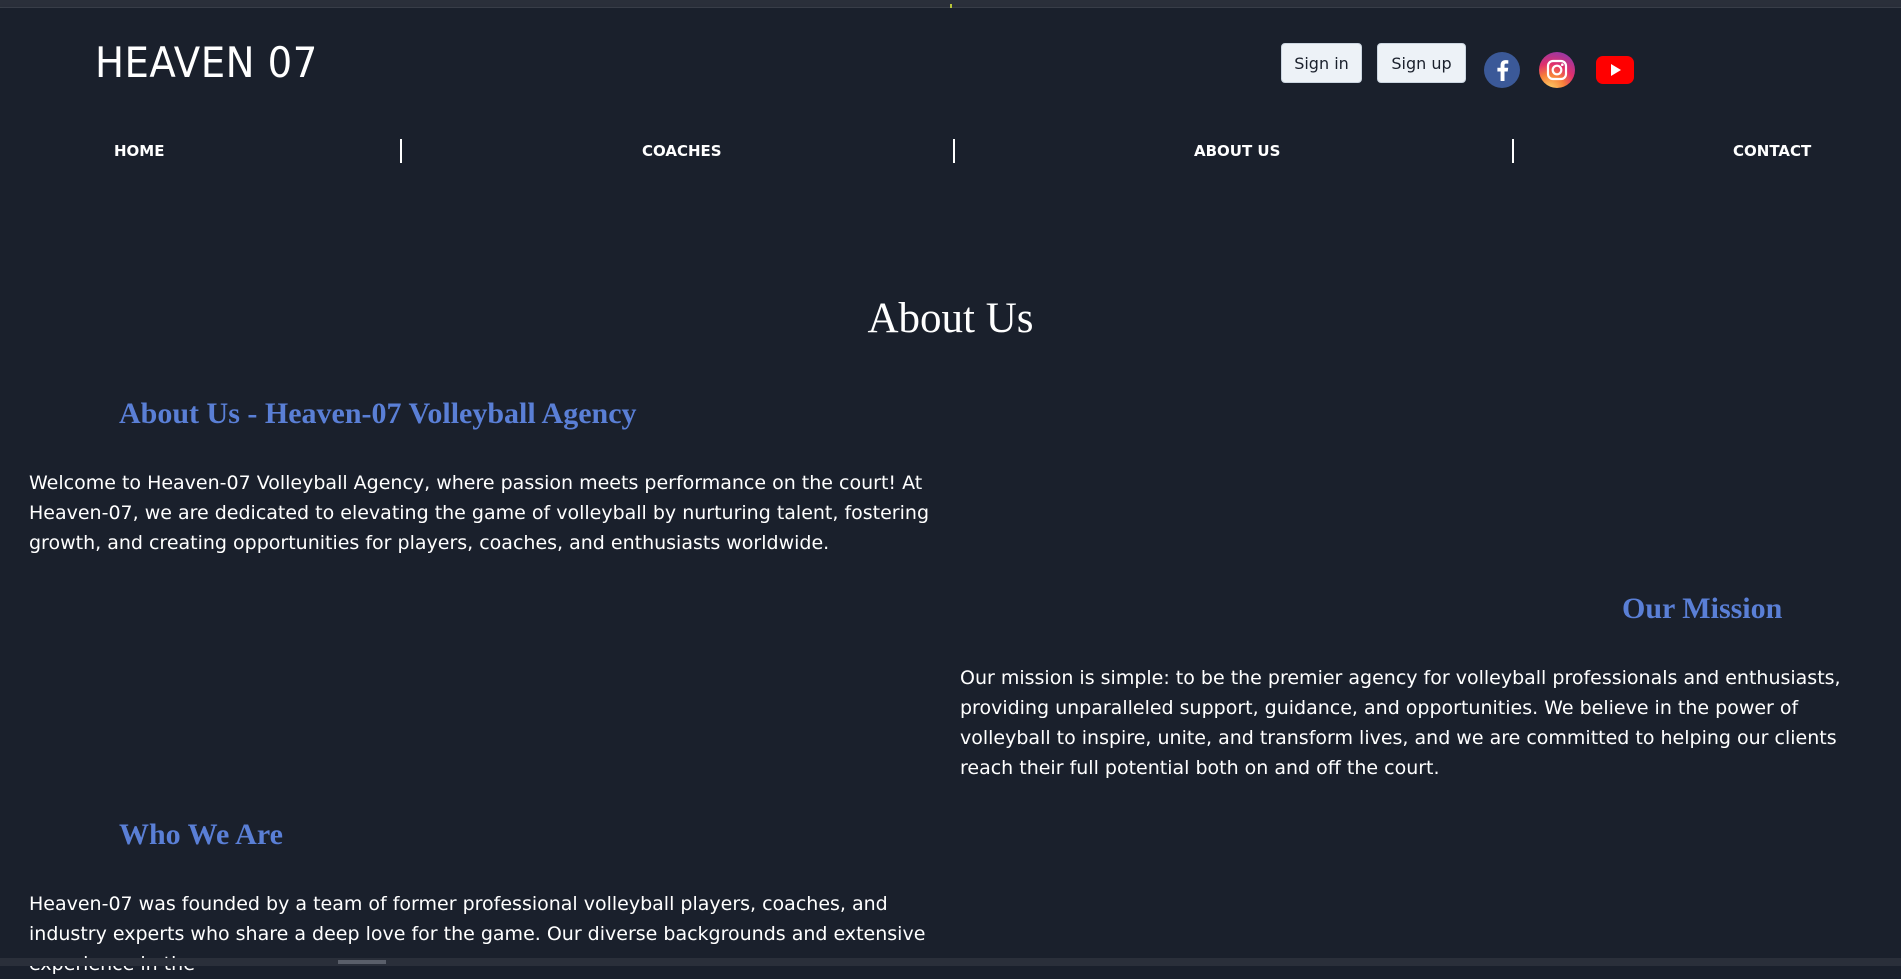 This screenshot has height=979, width=1901. Describe the element at coordinates (139, 151) in the screenshot. I see `nav-home: HOME` at that location.